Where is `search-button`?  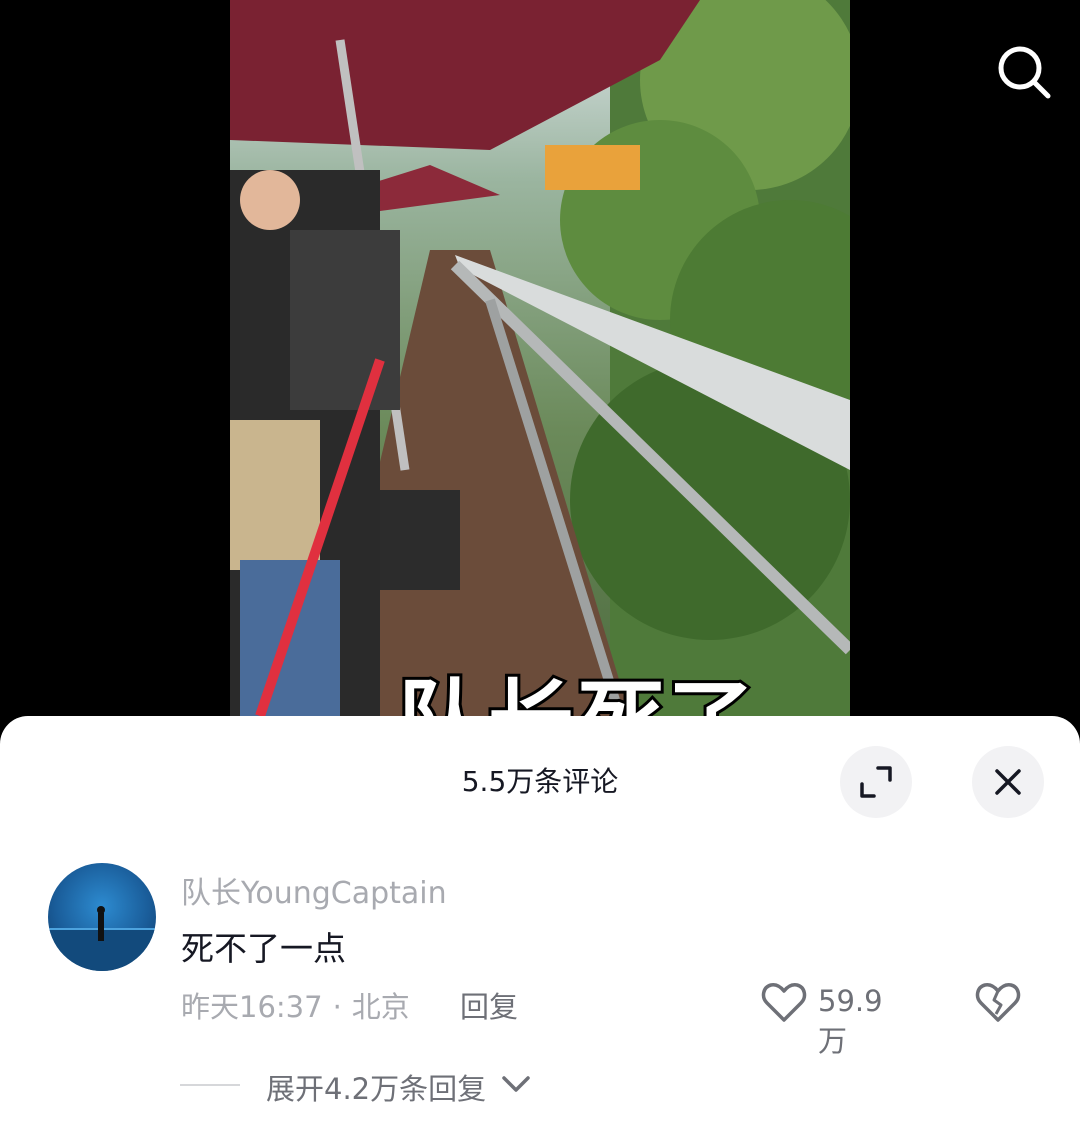 search-button is located at coordinates (1024, 72).